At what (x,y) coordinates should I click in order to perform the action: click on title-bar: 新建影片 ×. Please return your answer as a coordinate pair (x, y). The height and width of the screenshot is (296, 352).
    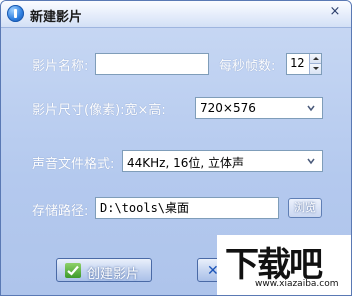
    Looking at the image, I should click on (176, 14).